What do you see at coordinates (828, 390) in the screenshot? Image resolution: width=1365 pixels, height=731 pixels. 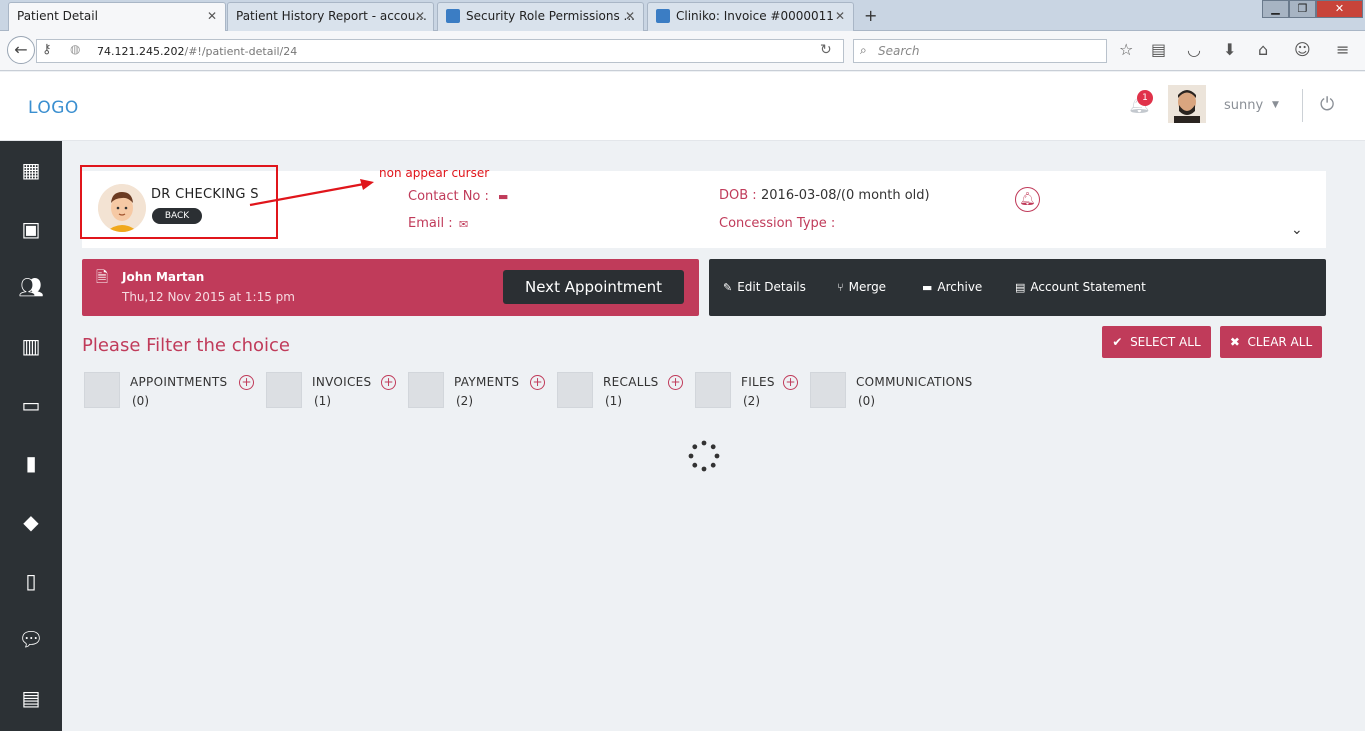 I see `communications-checkbox` at bounding box center [828, 390].